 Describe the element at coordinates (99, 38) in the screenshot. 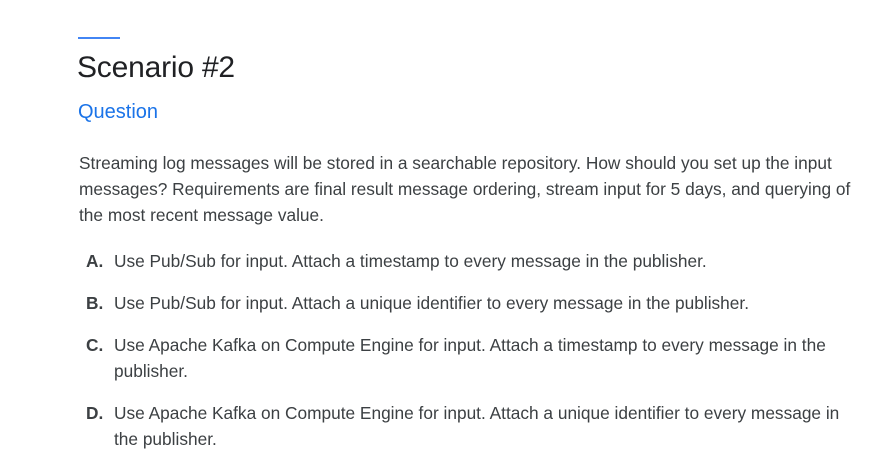

I see `title-accent-rule` at that location.